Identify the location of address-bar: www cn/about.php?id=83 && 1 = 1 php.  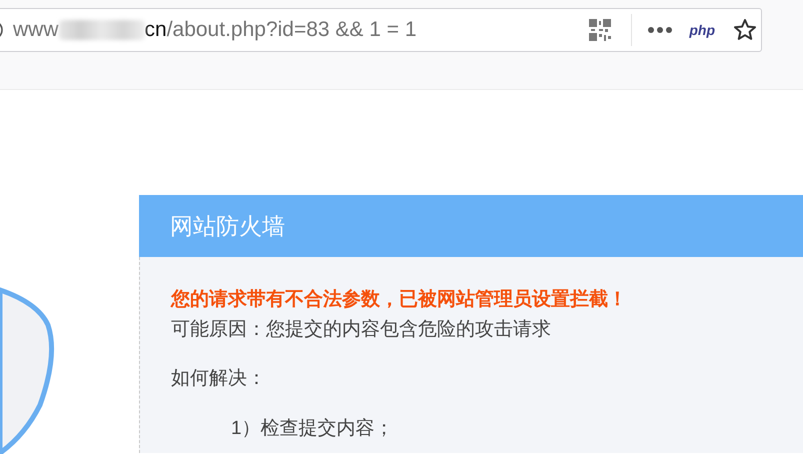
(381, 30).